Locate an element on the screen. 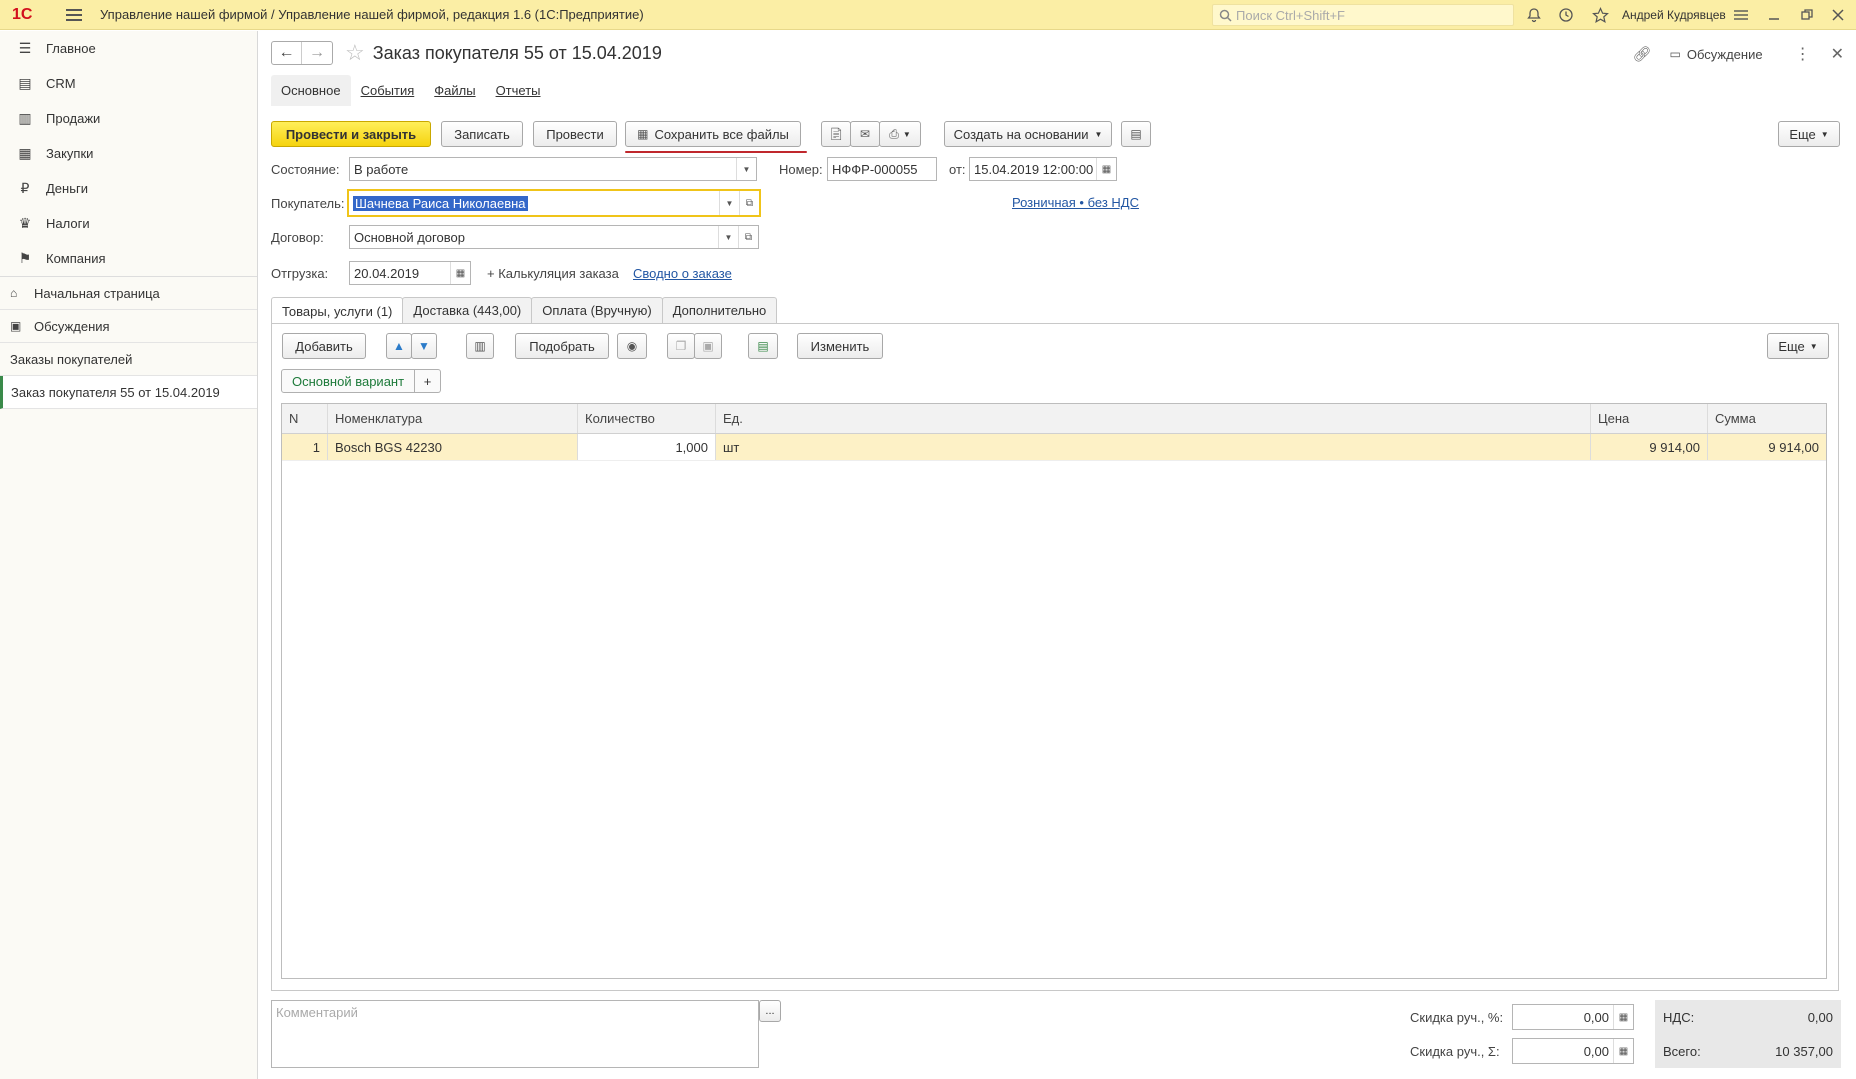 The height and width of the screenshot is (1079, 1856). discount-sum-field: 0,00 ▦ is located at coordinates (1573, 1051).